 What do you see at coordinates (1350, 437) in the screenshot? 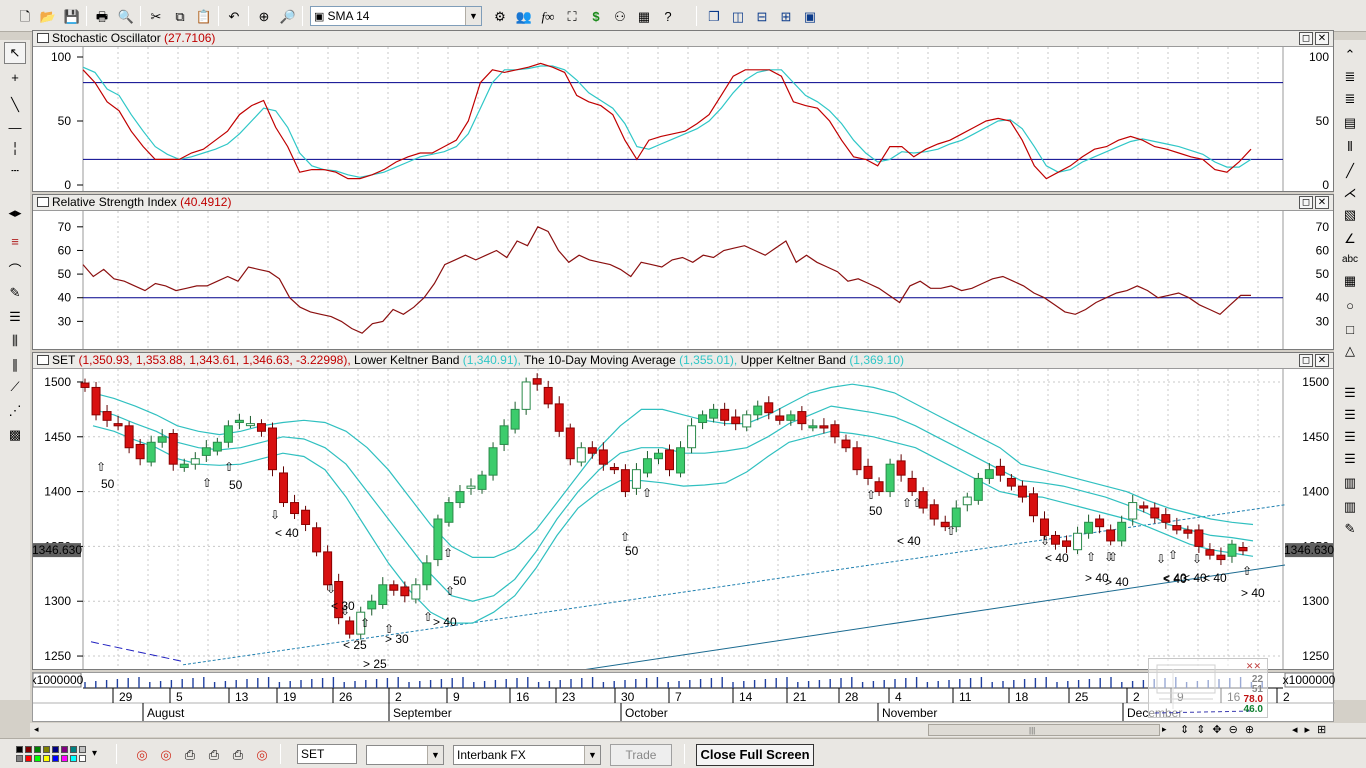
I see `list-3-icon: ☰` at bounding box center [1350, 437].